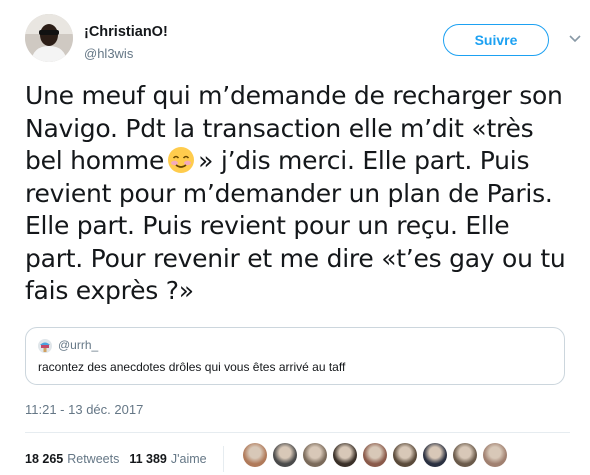 The height and width of the screenshot is (475, 590). Describe the element at coordinates (223, 459) in the screenshot. I see `stats-divider` at that location.